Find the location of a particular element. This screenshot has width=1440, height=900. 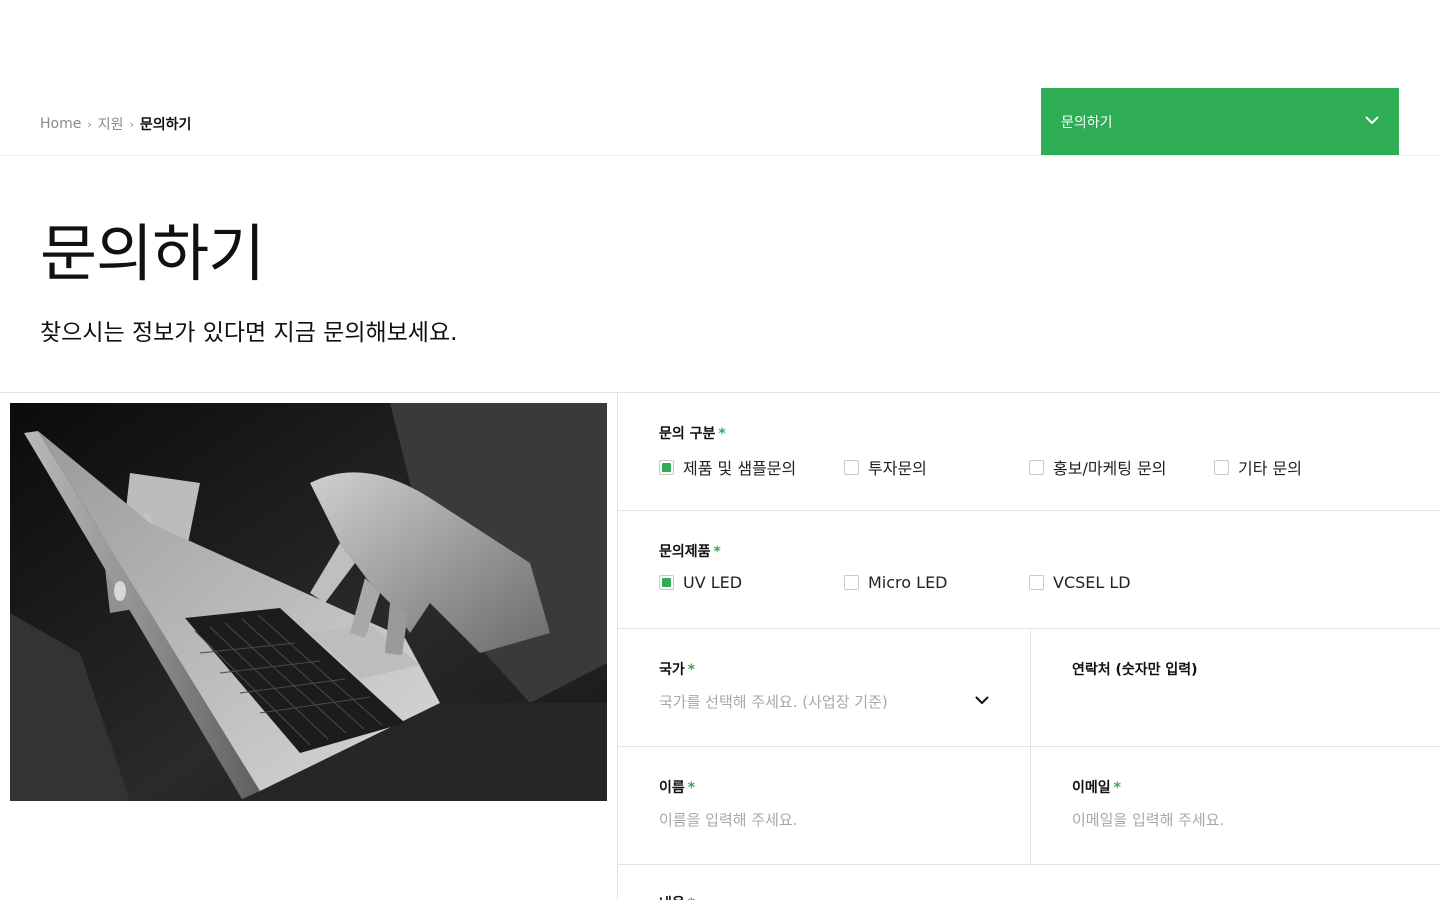

country-phone-row: 국가 * 국가를 선택해 주세요. (사업장 기준) 연락처 (숫자만 입력) is located at coordinates (1029, 688).